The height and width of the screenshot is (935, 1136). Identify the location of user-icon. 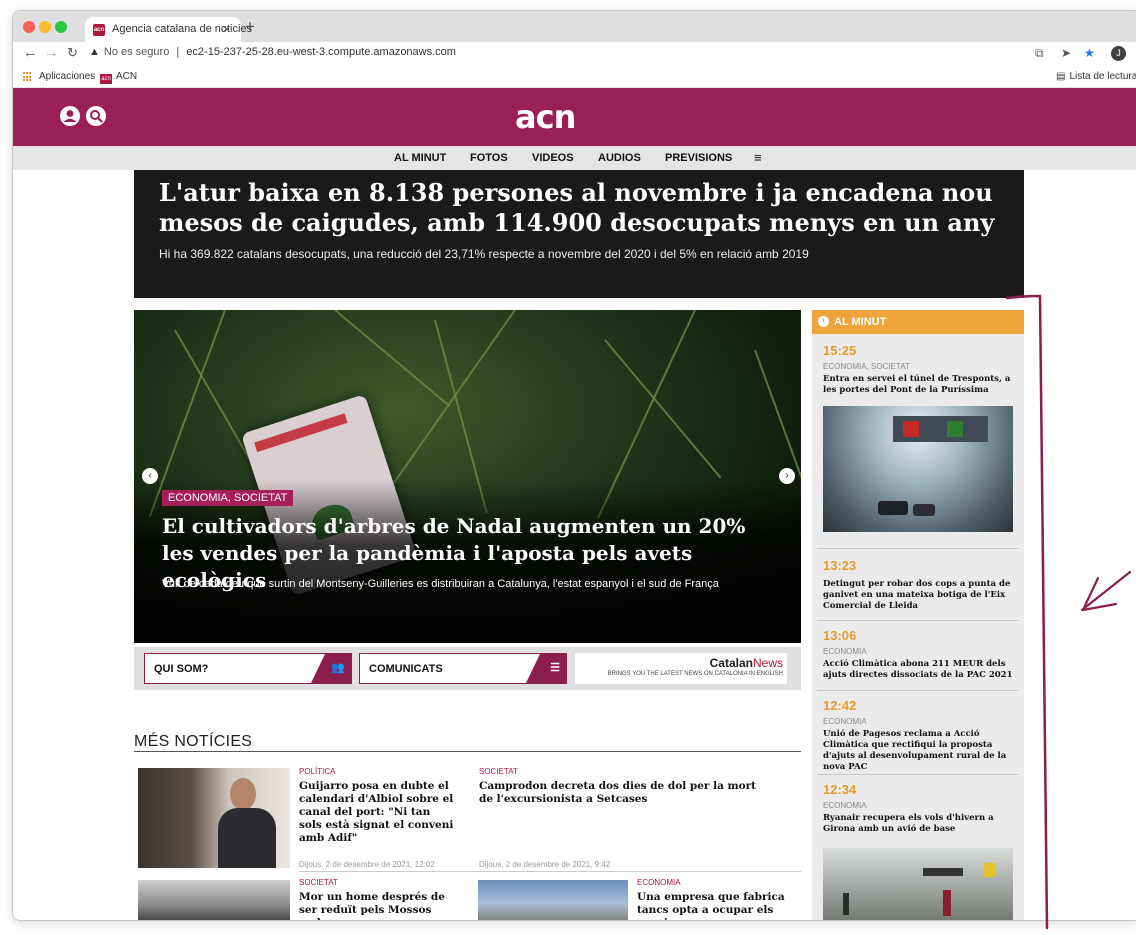
(70, 118).